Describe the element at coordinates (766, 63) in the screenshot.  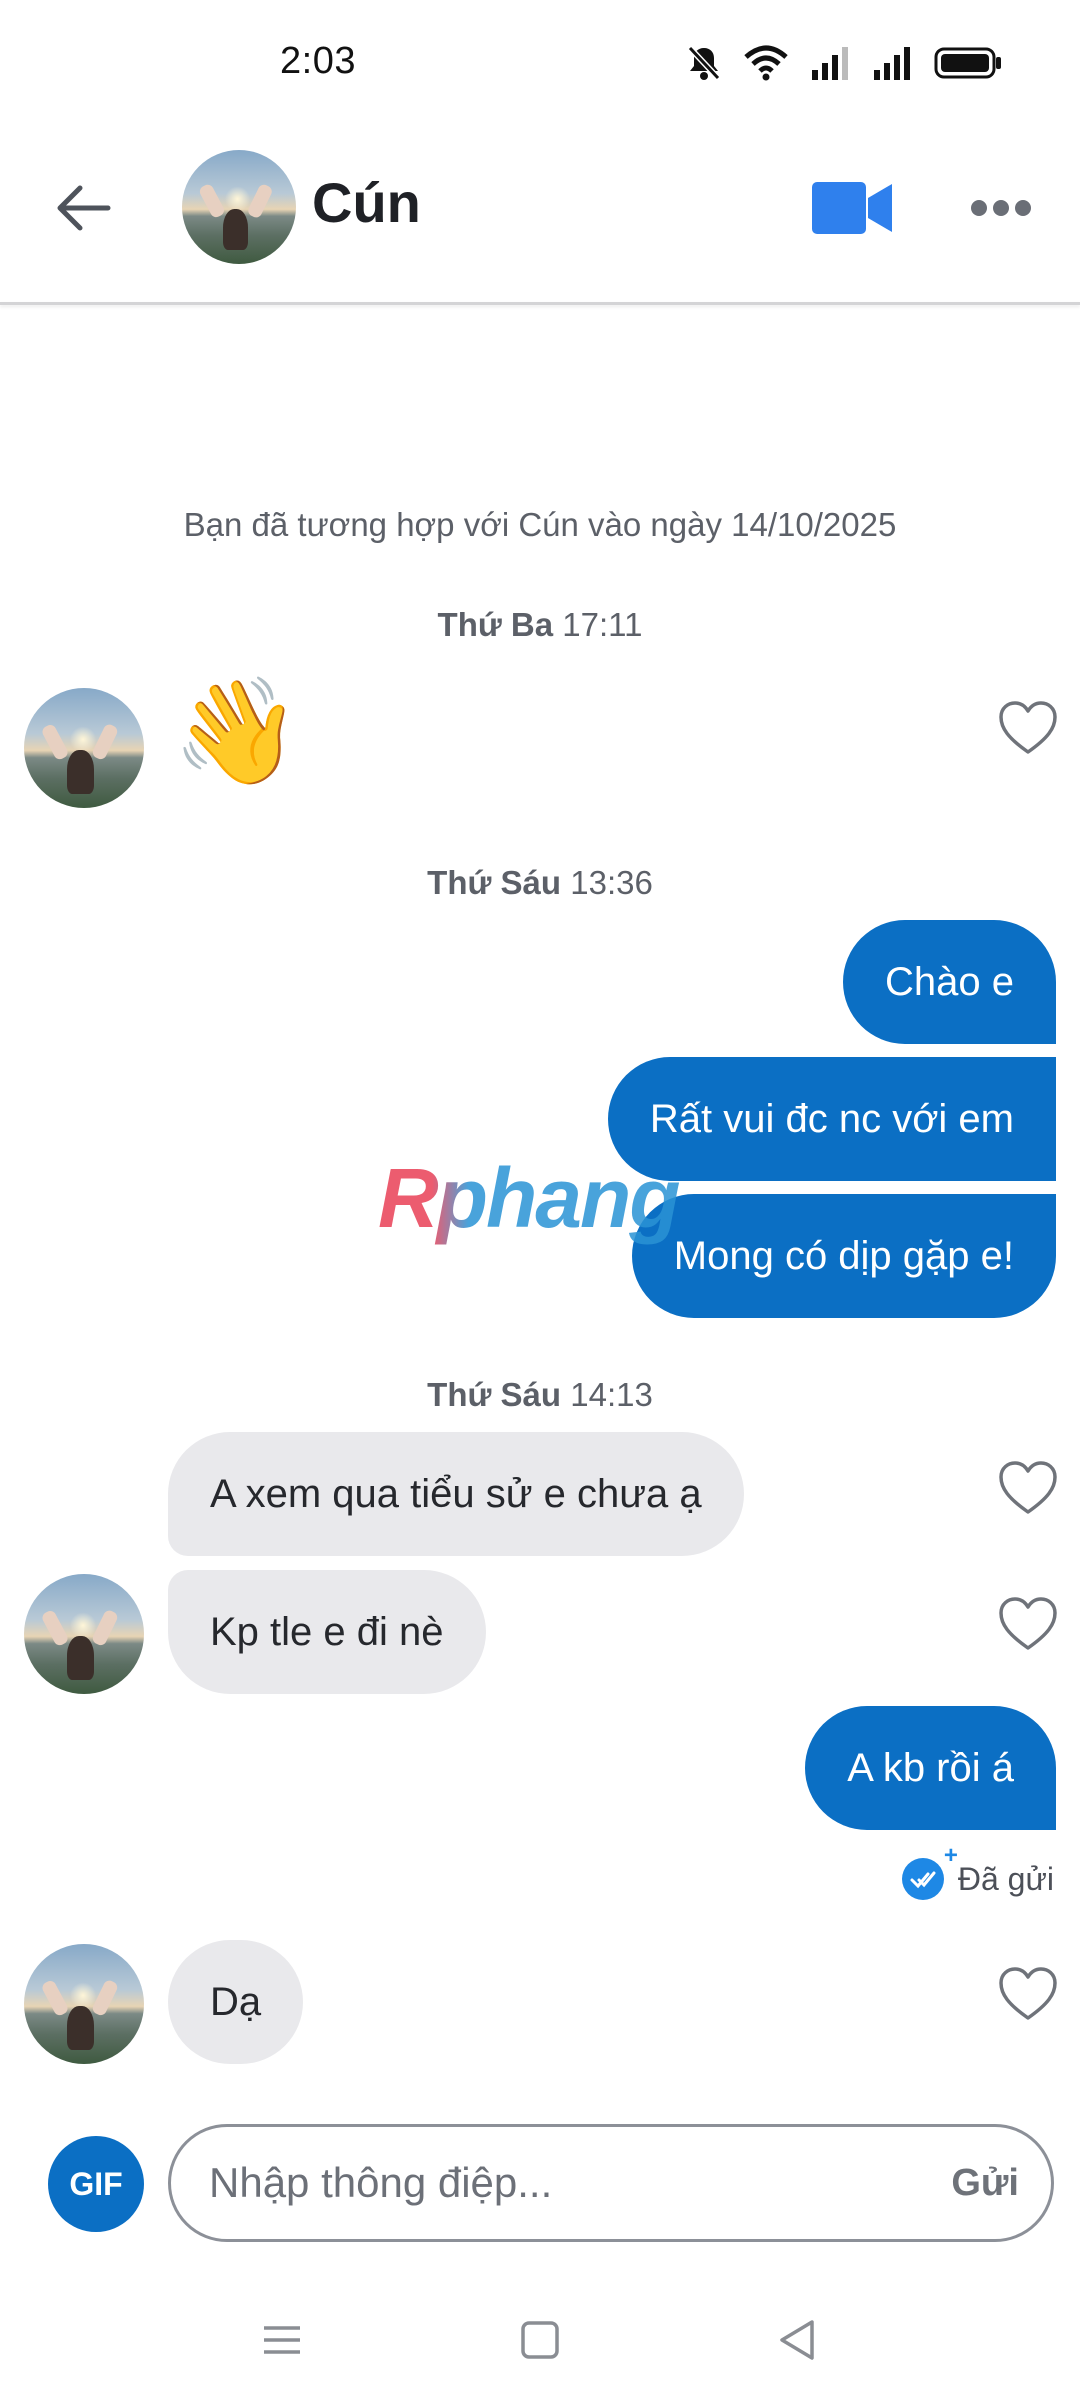
I see `wifi-icon` at that location.